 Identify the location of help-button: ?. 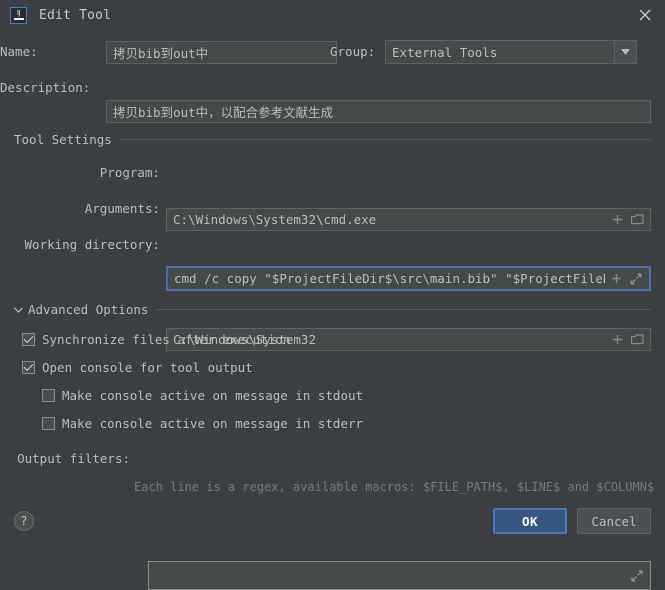
(24, 521).